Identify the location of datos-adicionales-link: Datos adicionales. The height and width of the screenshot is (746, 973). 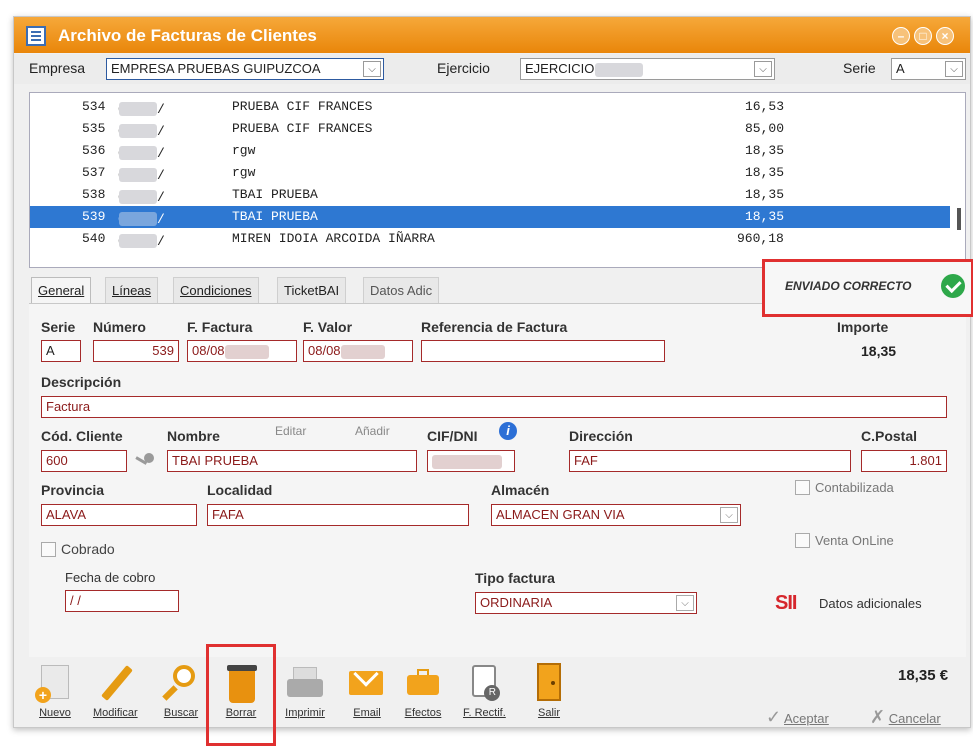
(870, 603).